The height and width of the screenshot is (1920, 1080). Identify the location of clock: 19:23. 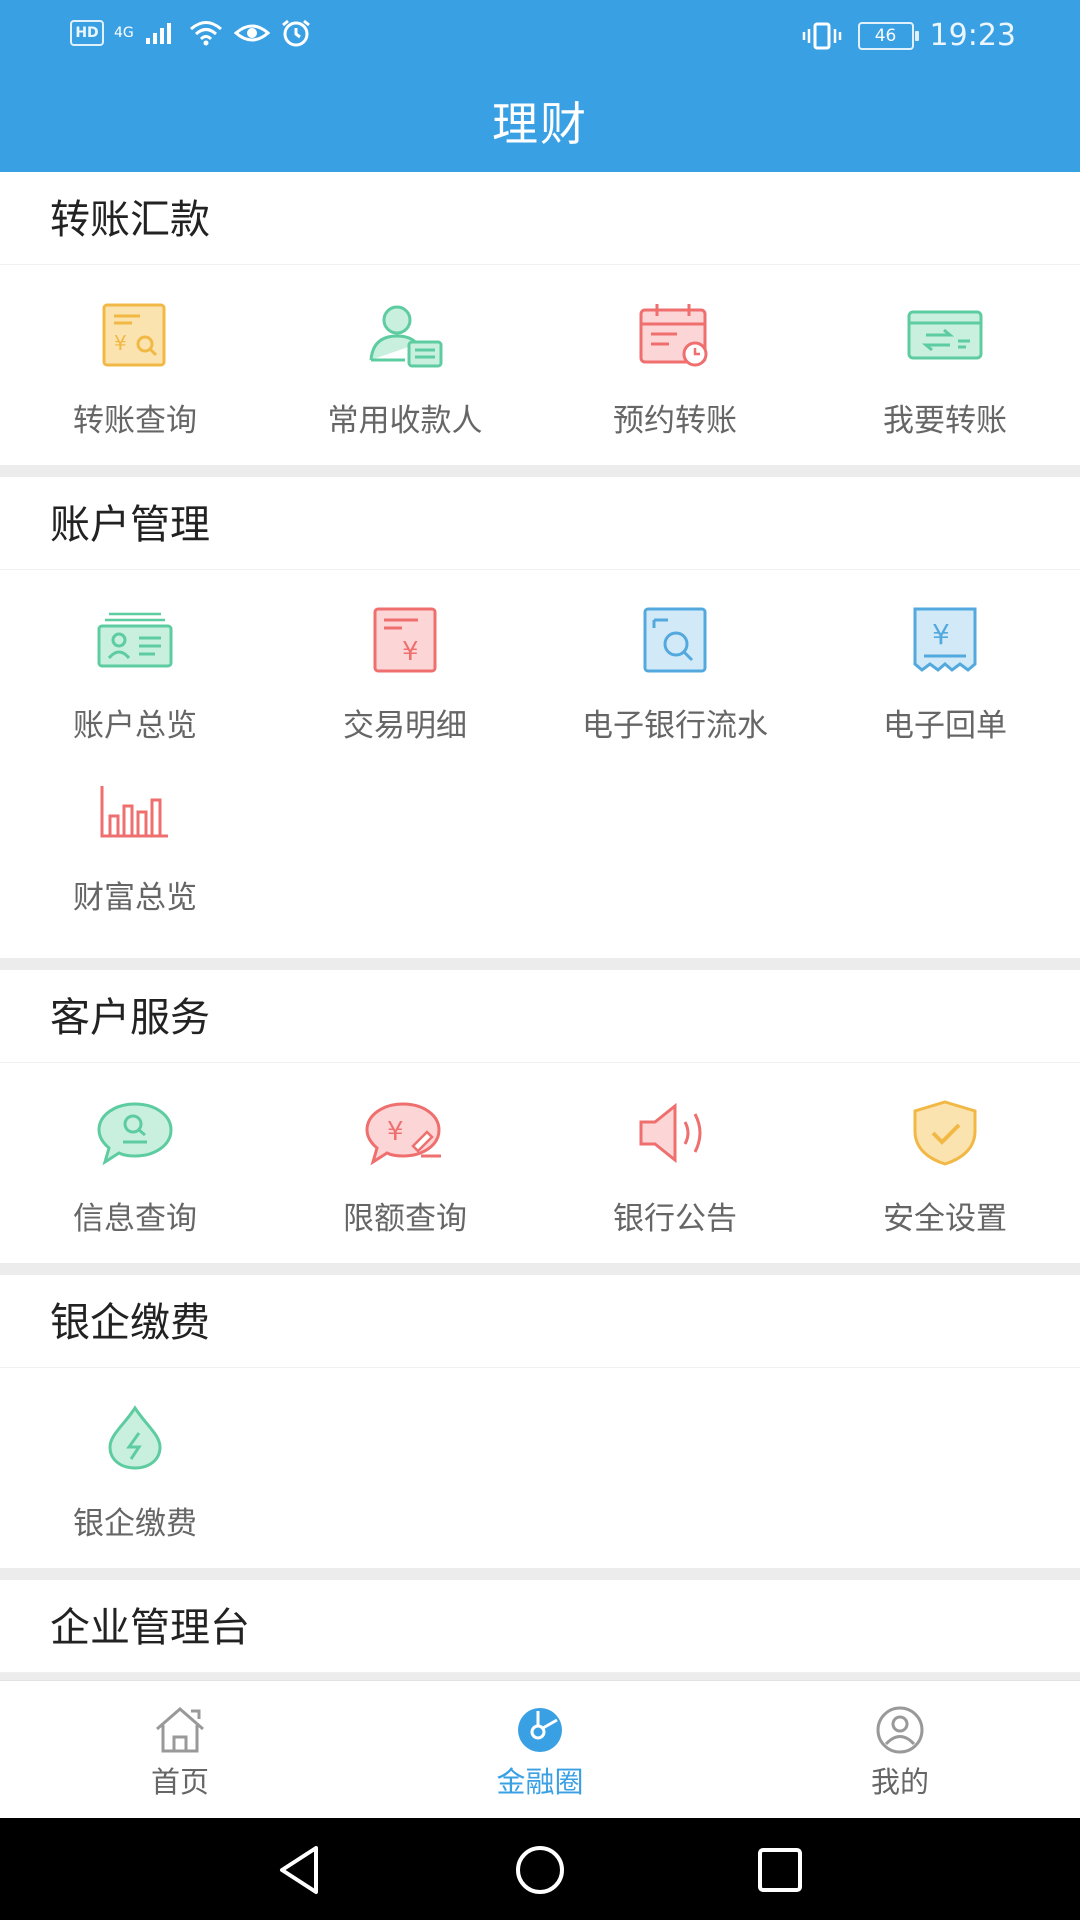
(972, 35).